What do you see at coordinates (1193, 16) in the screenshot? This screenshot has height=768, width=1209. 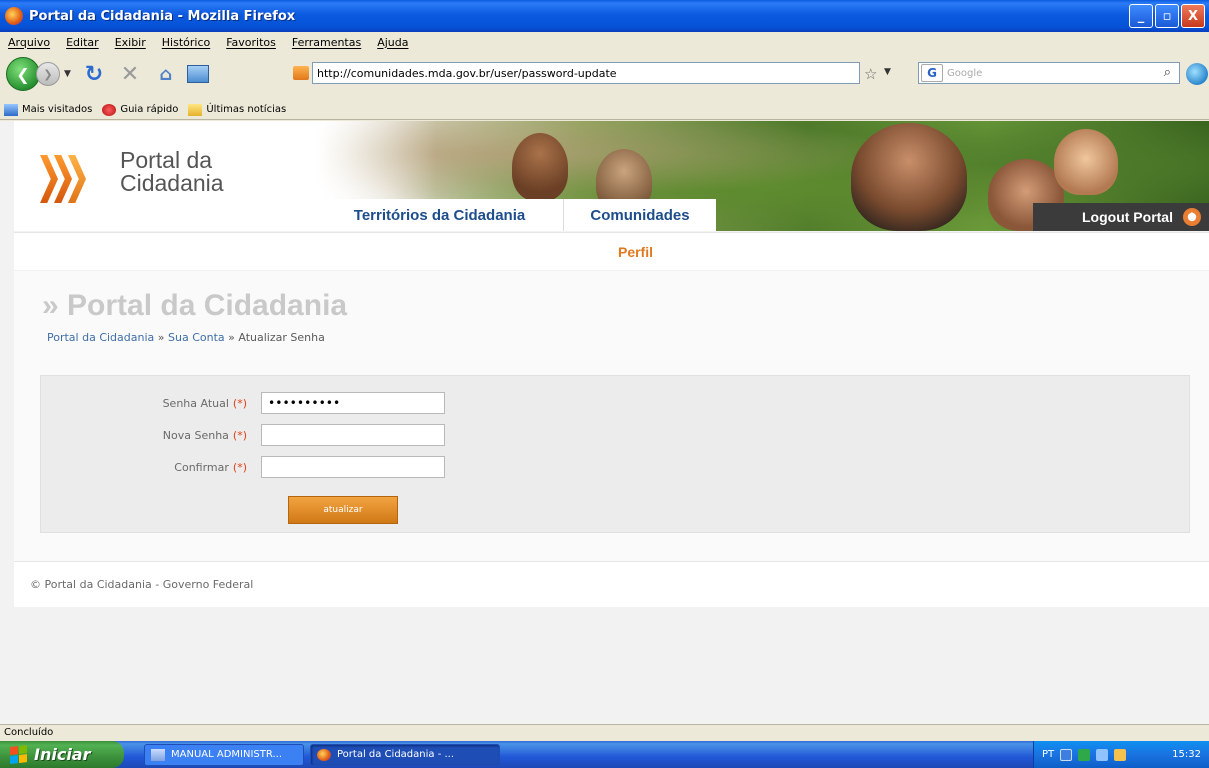 I see `close-button: X` at bounding box center [1193, 16].